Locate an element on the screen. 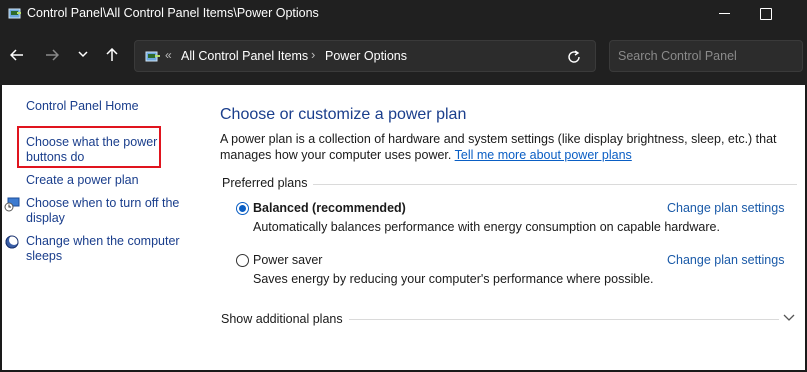 This screenshot has height=372, width=807. search-box is located at coordinates (706, 56).